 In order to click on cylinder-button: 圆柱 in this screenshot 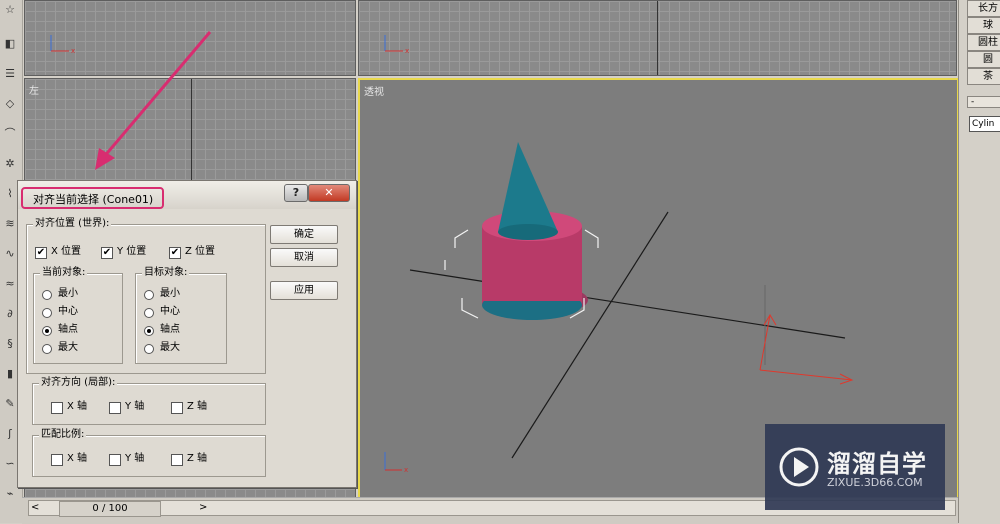, I will do `click(983, 42)`.